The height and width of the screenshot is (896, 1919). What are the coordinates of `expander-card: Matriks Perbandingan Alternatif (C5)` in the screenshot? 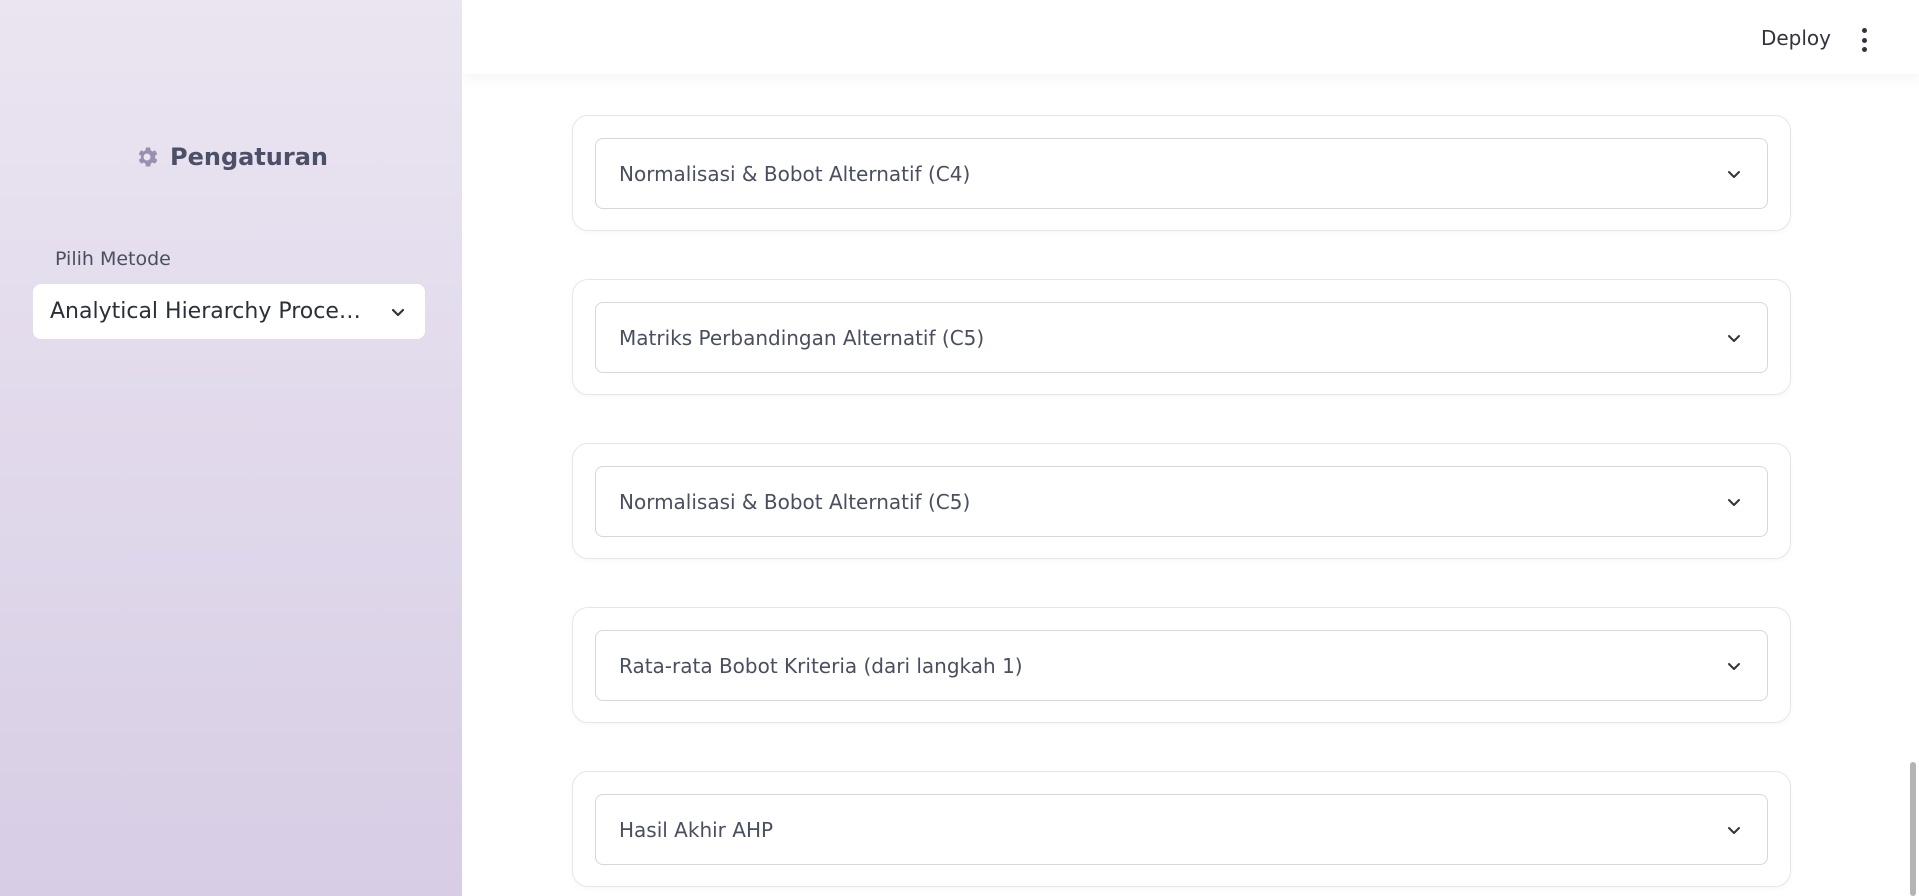 It's located at (1181, 337).